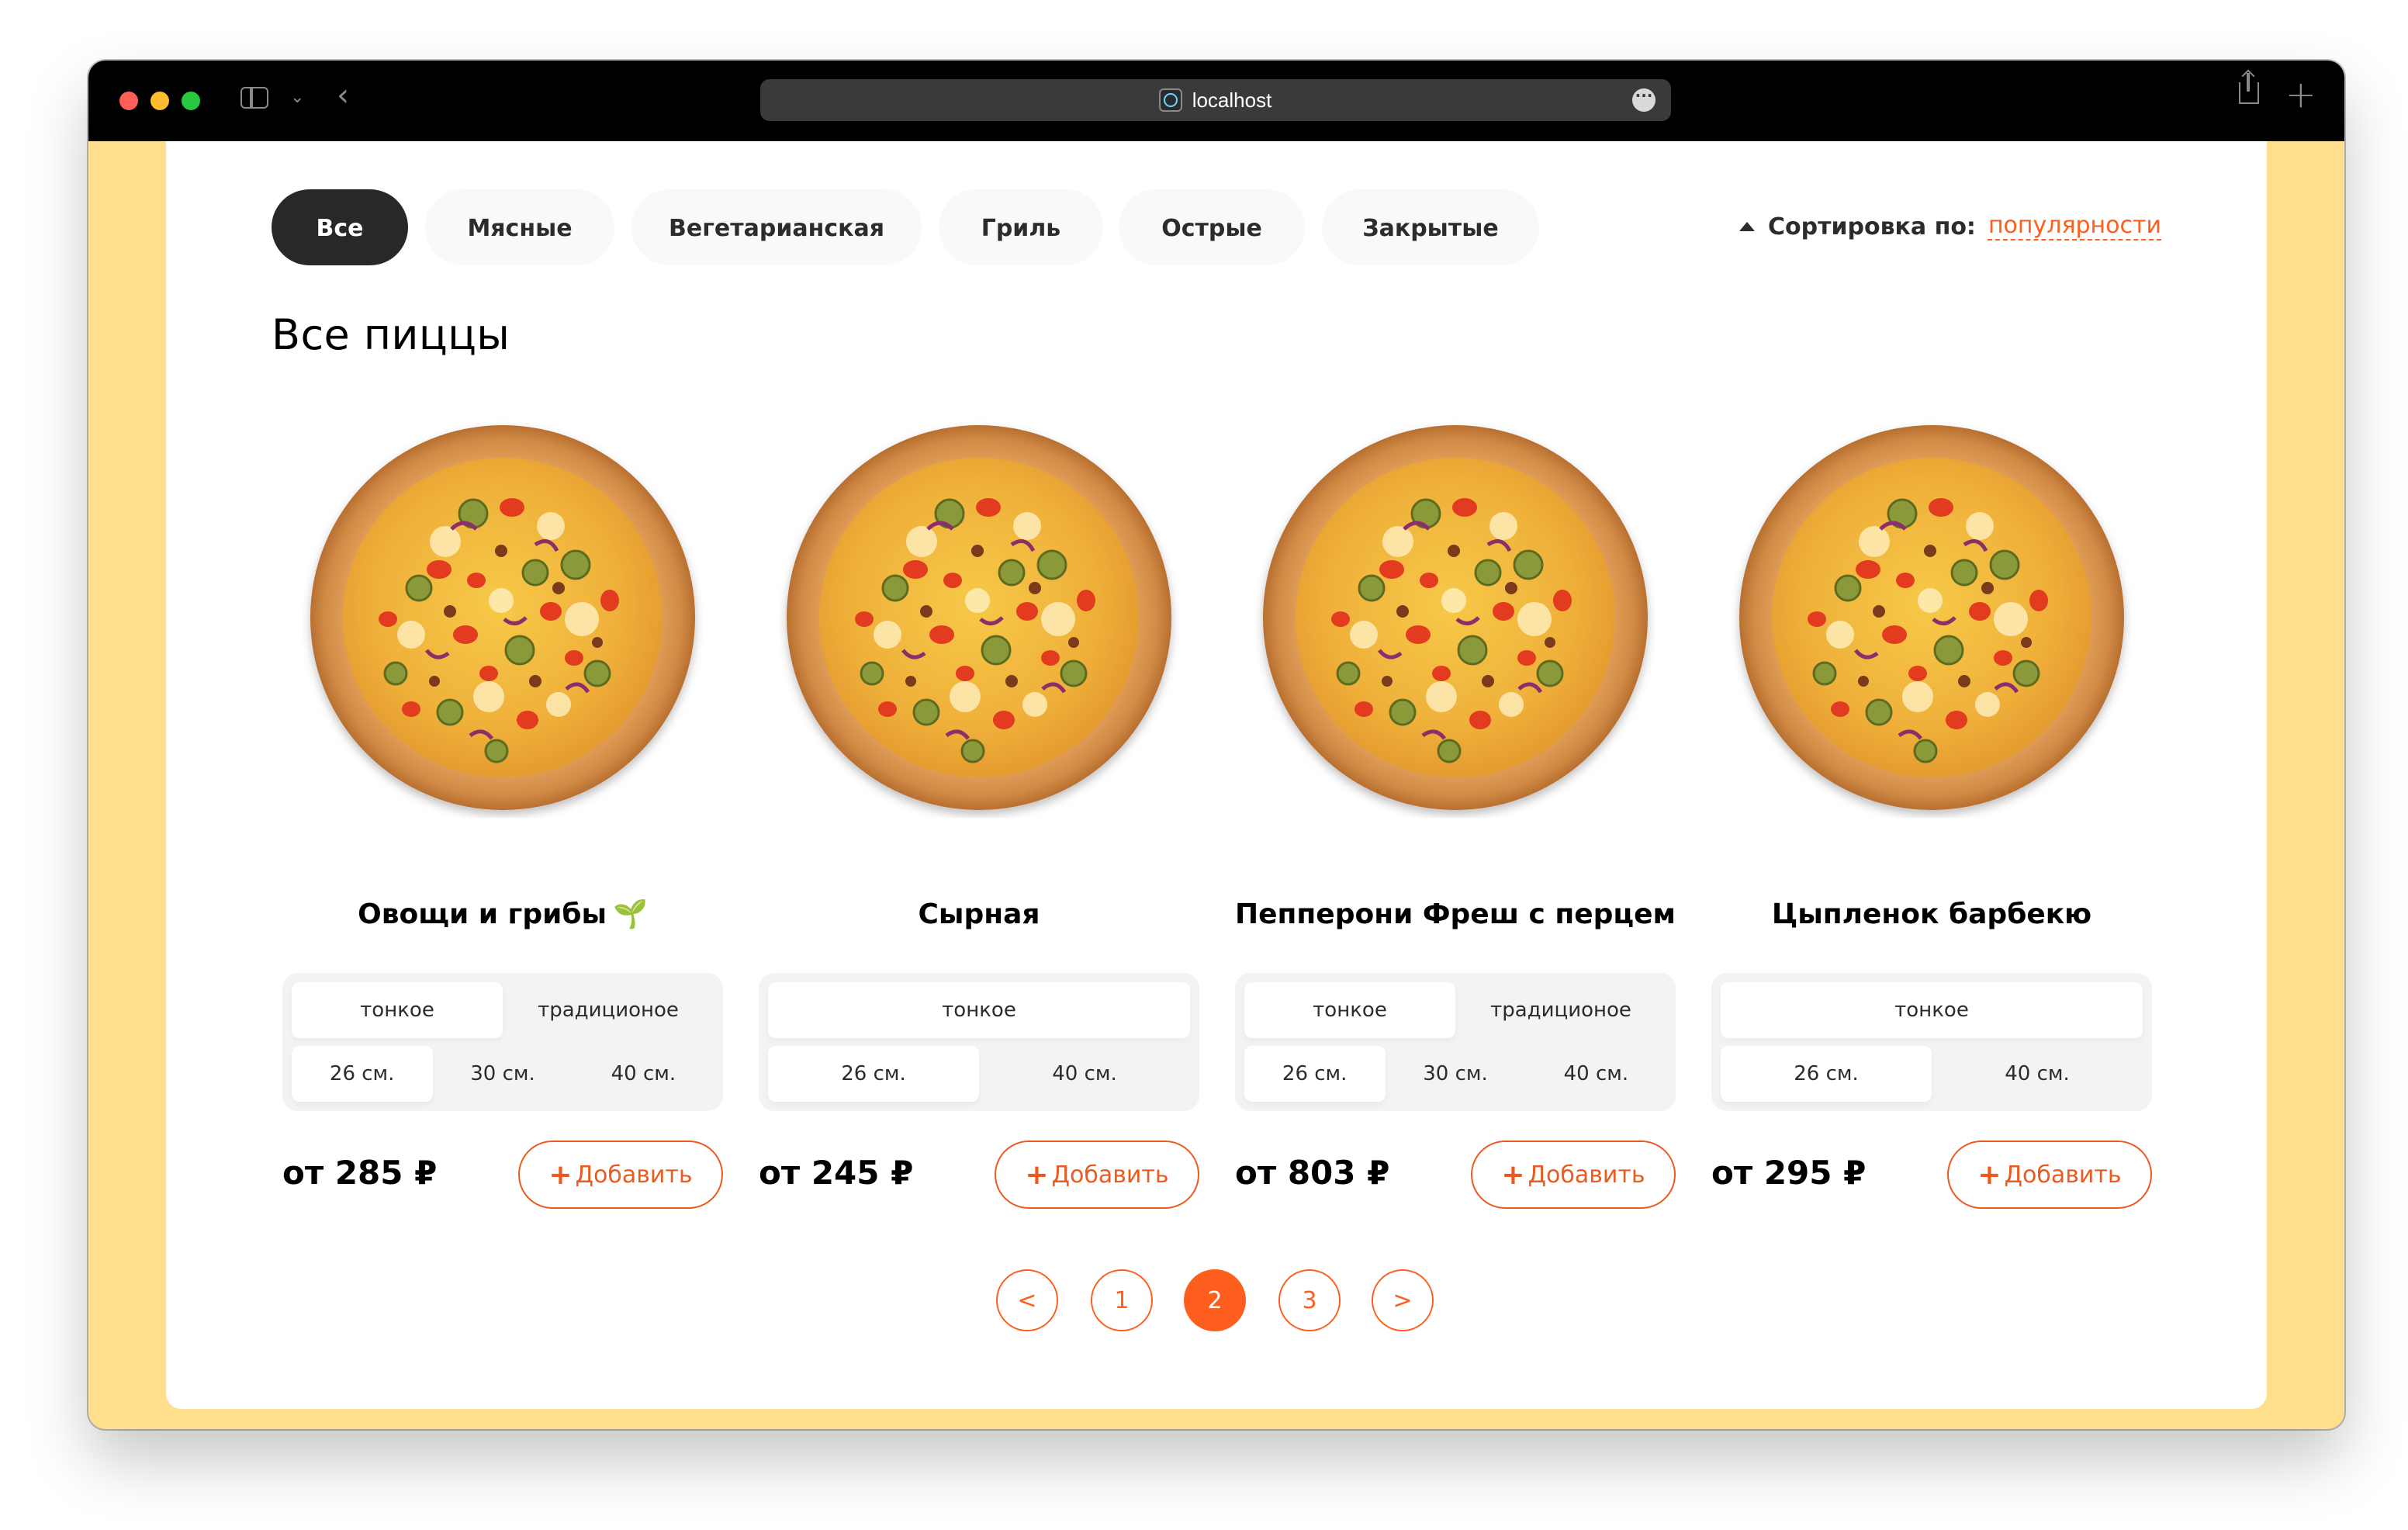 The height and width of the screenshot is (1530, 2408). What do you see at coordinates (1215, 1300) in the screenshot?
I see `pagination-page-button-current: 2` at bounding box center [1215, 1300].